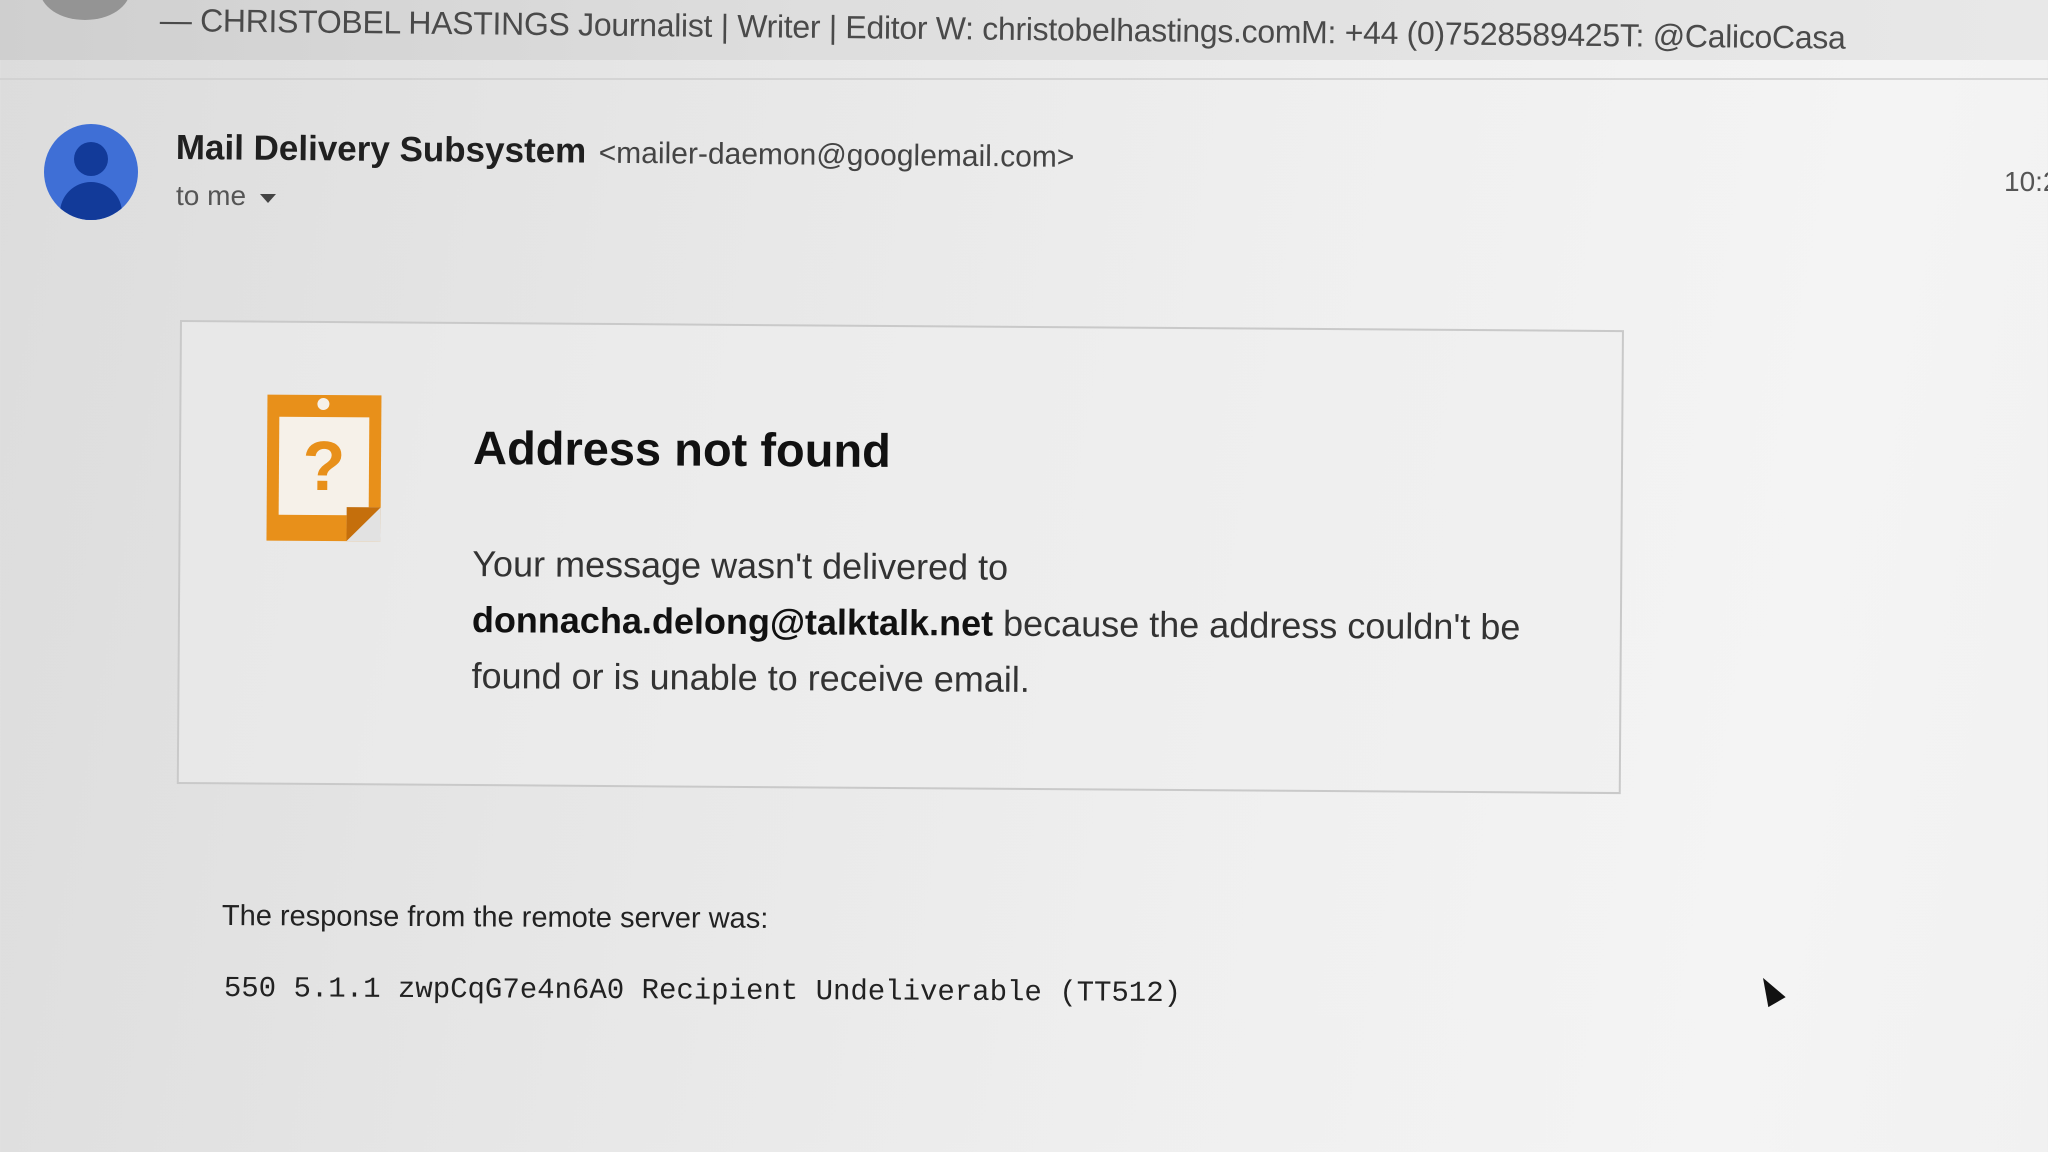 The width and height of the screenshot is (2048, 1152). I want to click on undelivered-address: donnacha.delong@talktalk.net, so click(732, 621).